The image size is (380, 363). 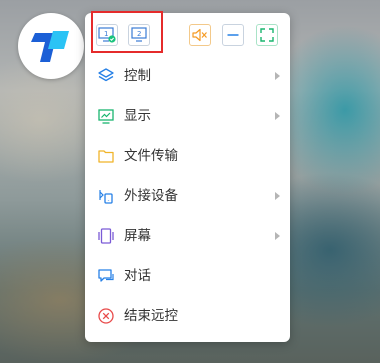 What do you see at coordinates (187, 236) in the screenshot?
I see `menu-item-screen: 屏幕` at bounding box center [187, 236].